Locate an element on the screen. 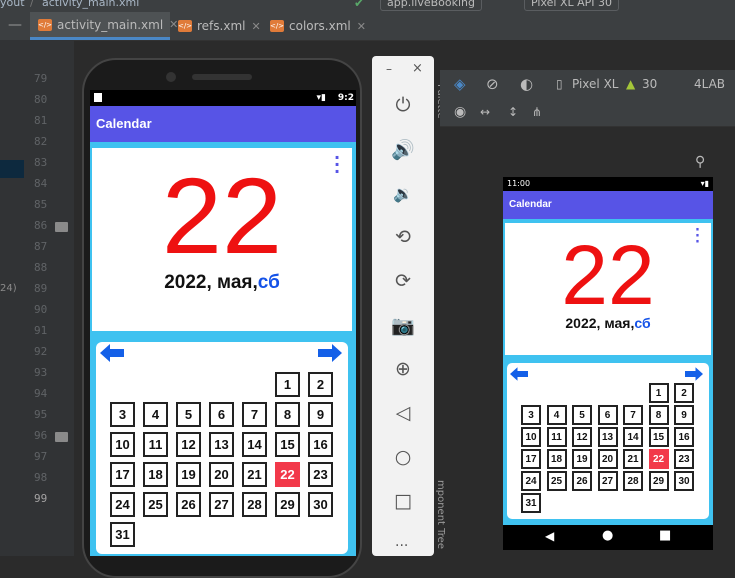 This screenshot has width=735, height=578. component-tree-tab: mponent Tree is located at coordinates (440, 514).